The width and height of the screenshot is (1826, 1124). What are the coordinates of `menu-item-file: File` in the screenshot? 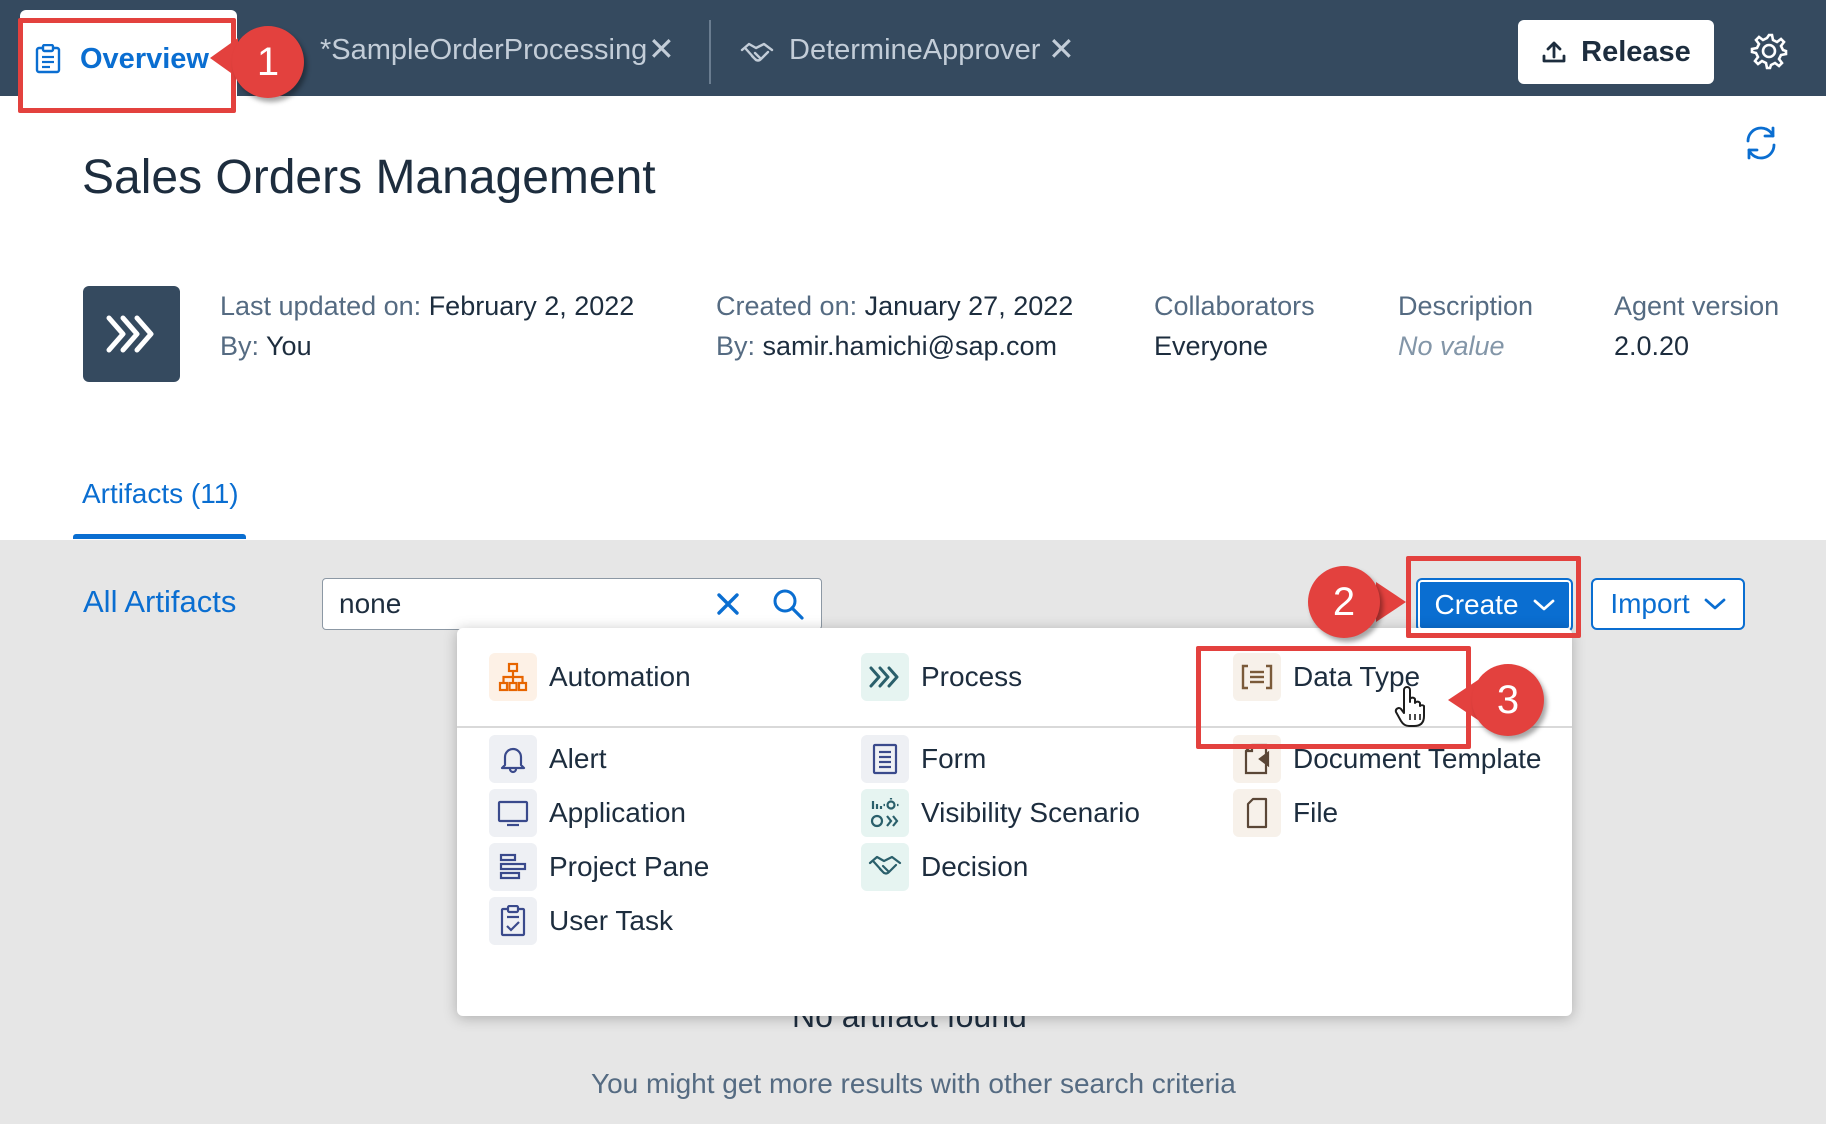 It's located at (1285, 813).